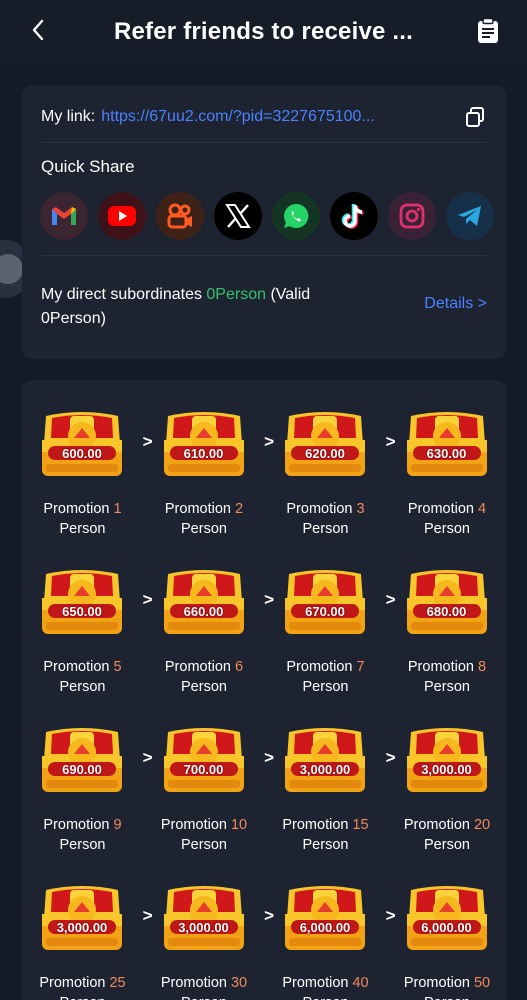 The height and width of the screenshot is (1000, 527). Describe the element at coordinates (470, 216) in the screenshot. I see `share-telegram-button` at that location.